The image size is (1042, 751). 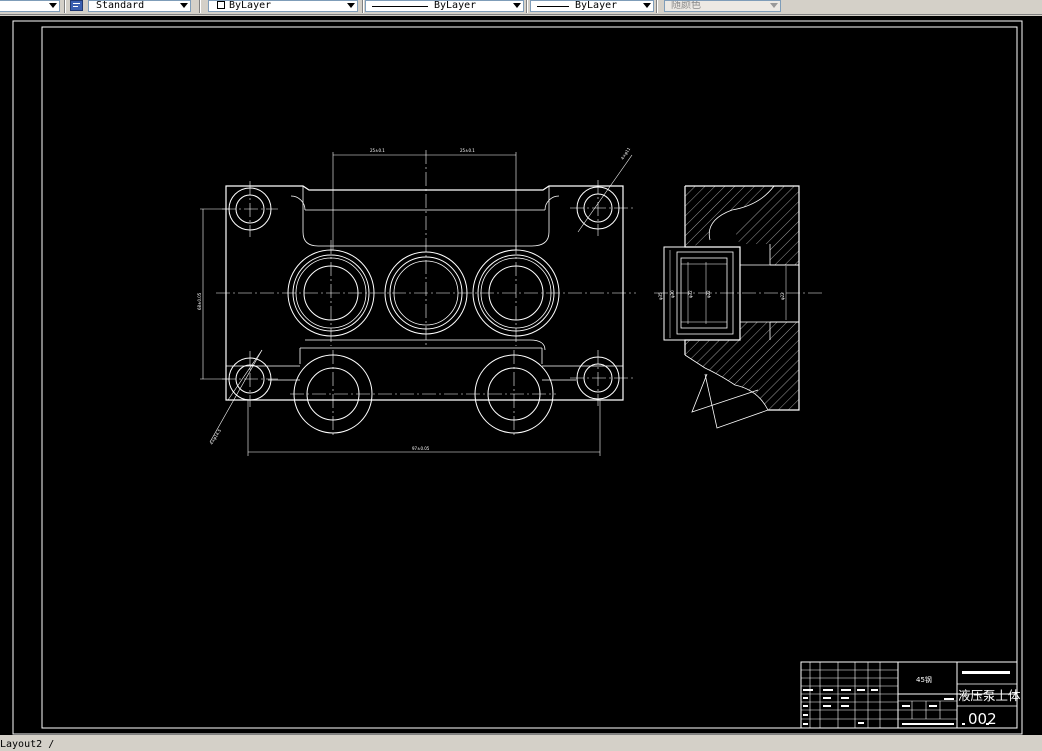 I want to click on dim-left-vert: 68±0.05, so click(x=199, y=301).